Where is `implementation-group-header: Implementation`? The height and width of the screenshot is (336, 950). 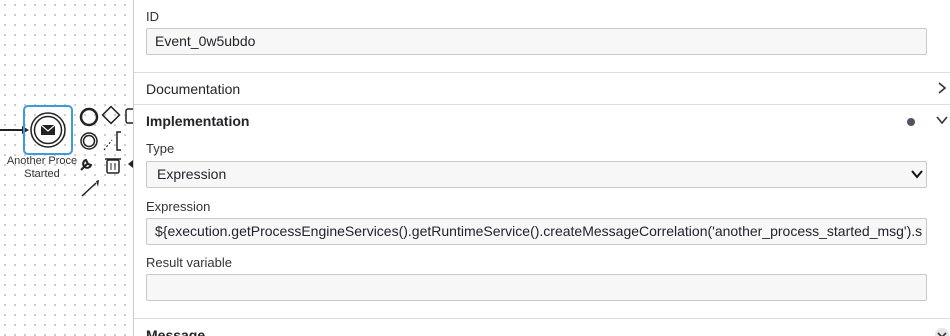 implementation-group-header: Implementation is located at coordinates (542, 120).